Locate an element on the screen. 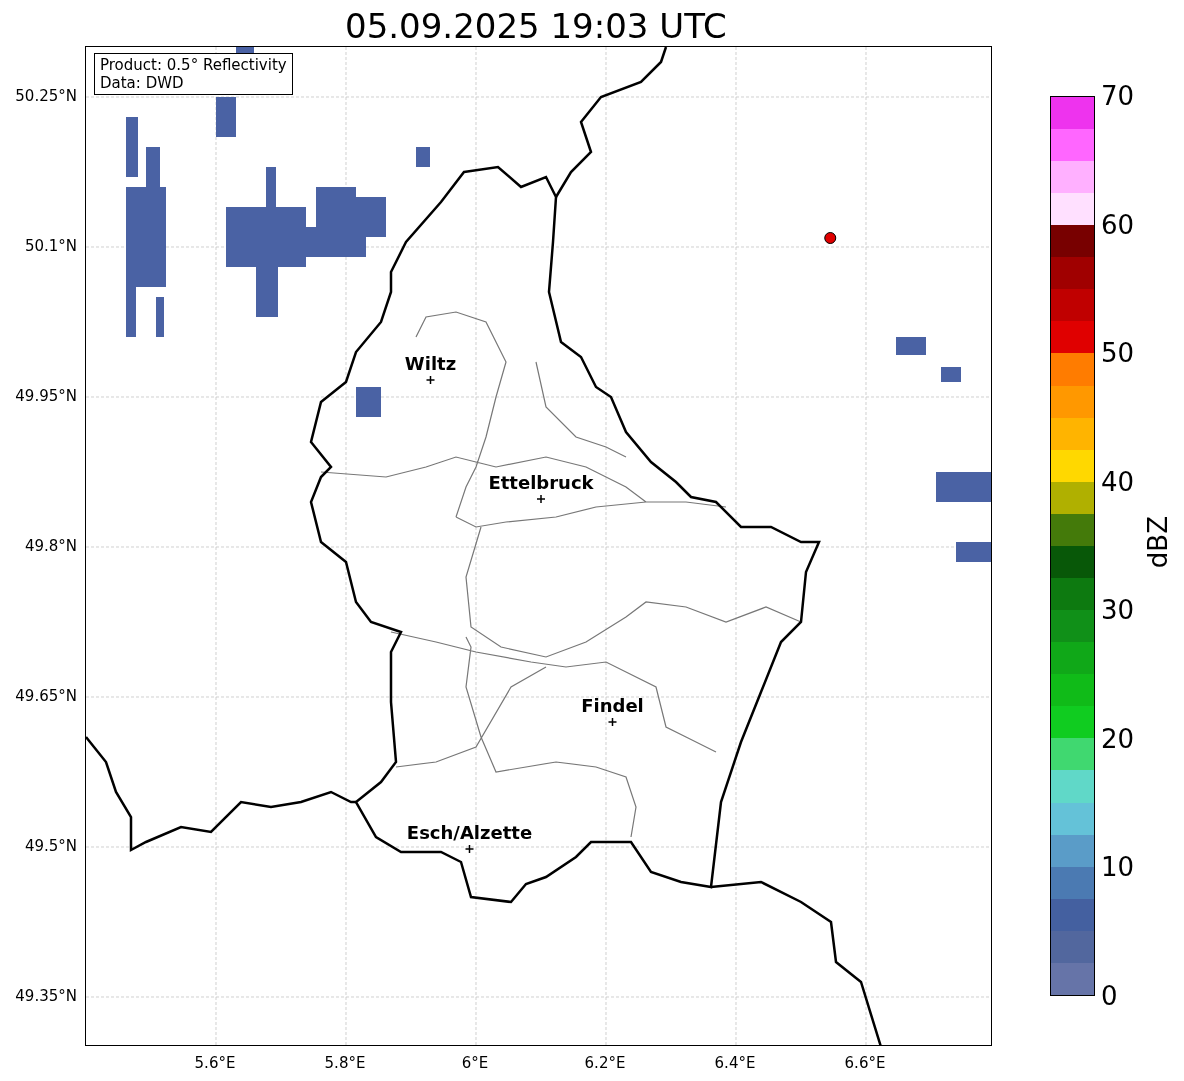  city-label: Wiltz is located at coordinates (430, 363).